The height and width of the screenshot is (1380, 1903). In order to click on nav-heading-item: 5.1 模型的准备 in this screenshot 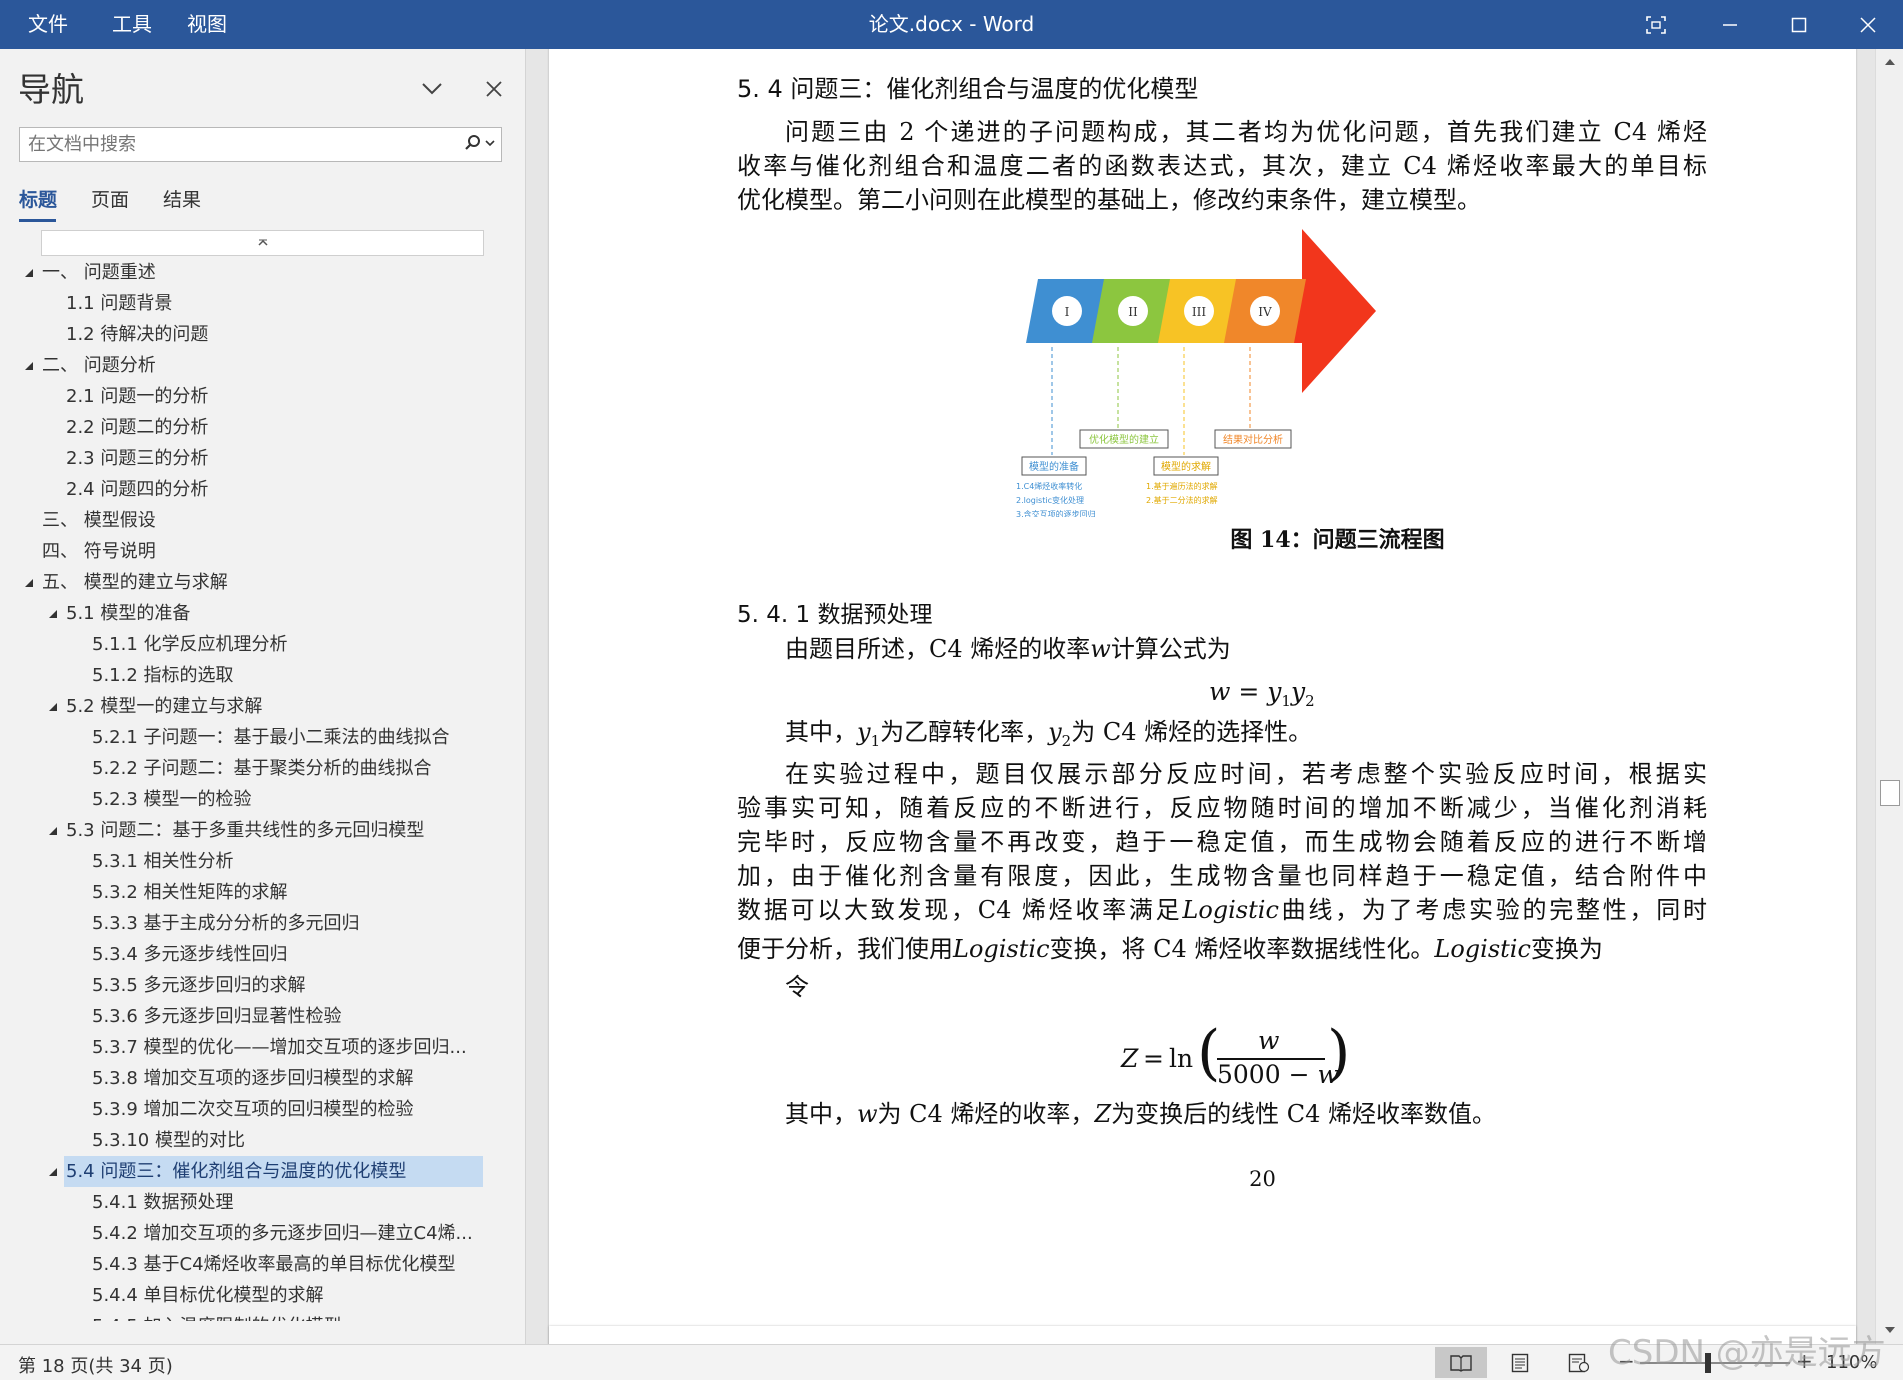, I will do `click(241, 613)`.